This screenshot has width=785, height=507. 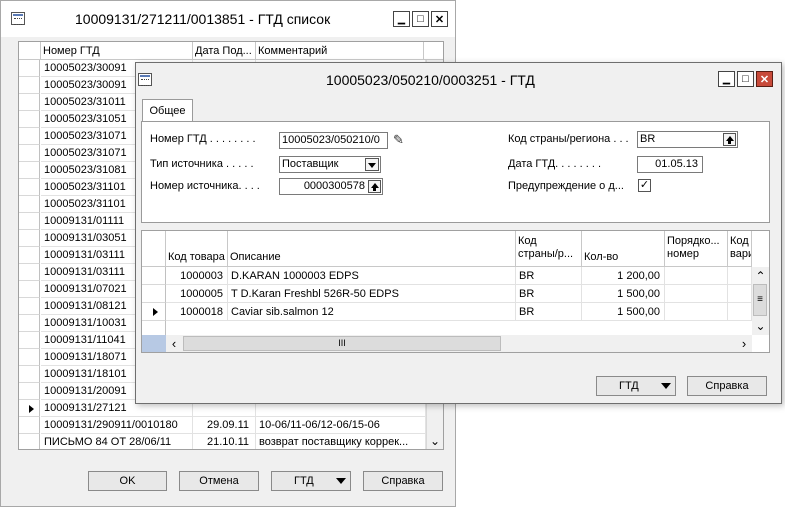 What do you see at coordinates (372, 164) in the screenshot?
I see `dropdown-arrow-icon` at bounding box center [372, 164].